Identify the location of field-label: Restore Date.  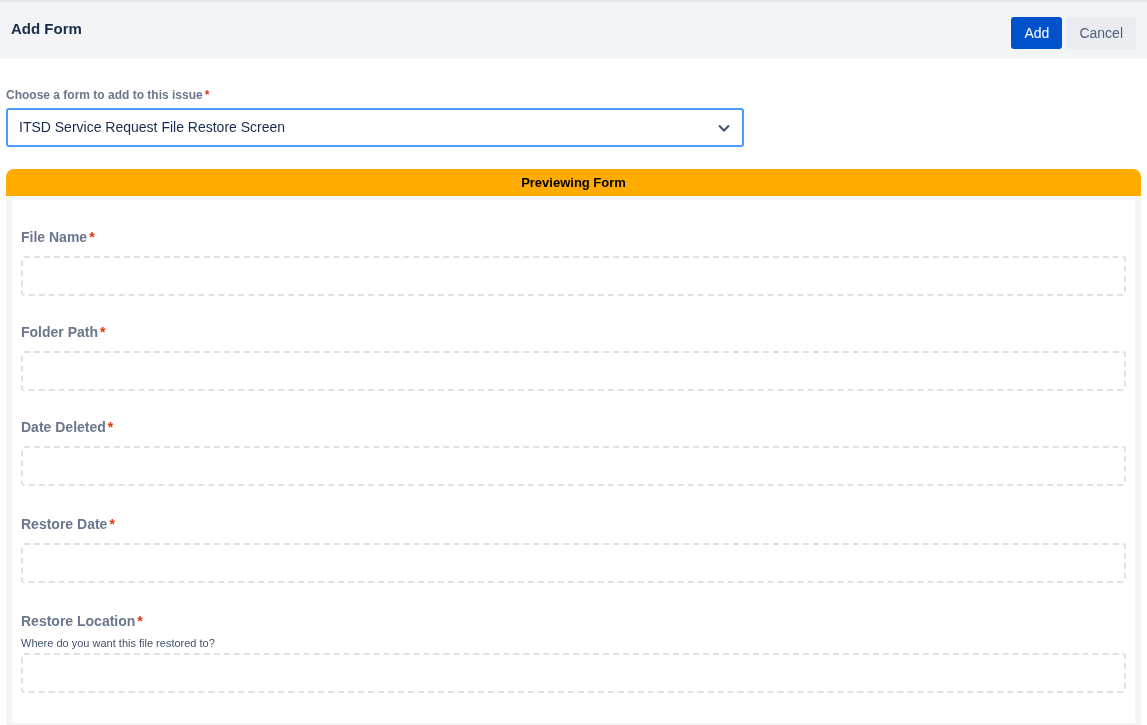
(64, 524).